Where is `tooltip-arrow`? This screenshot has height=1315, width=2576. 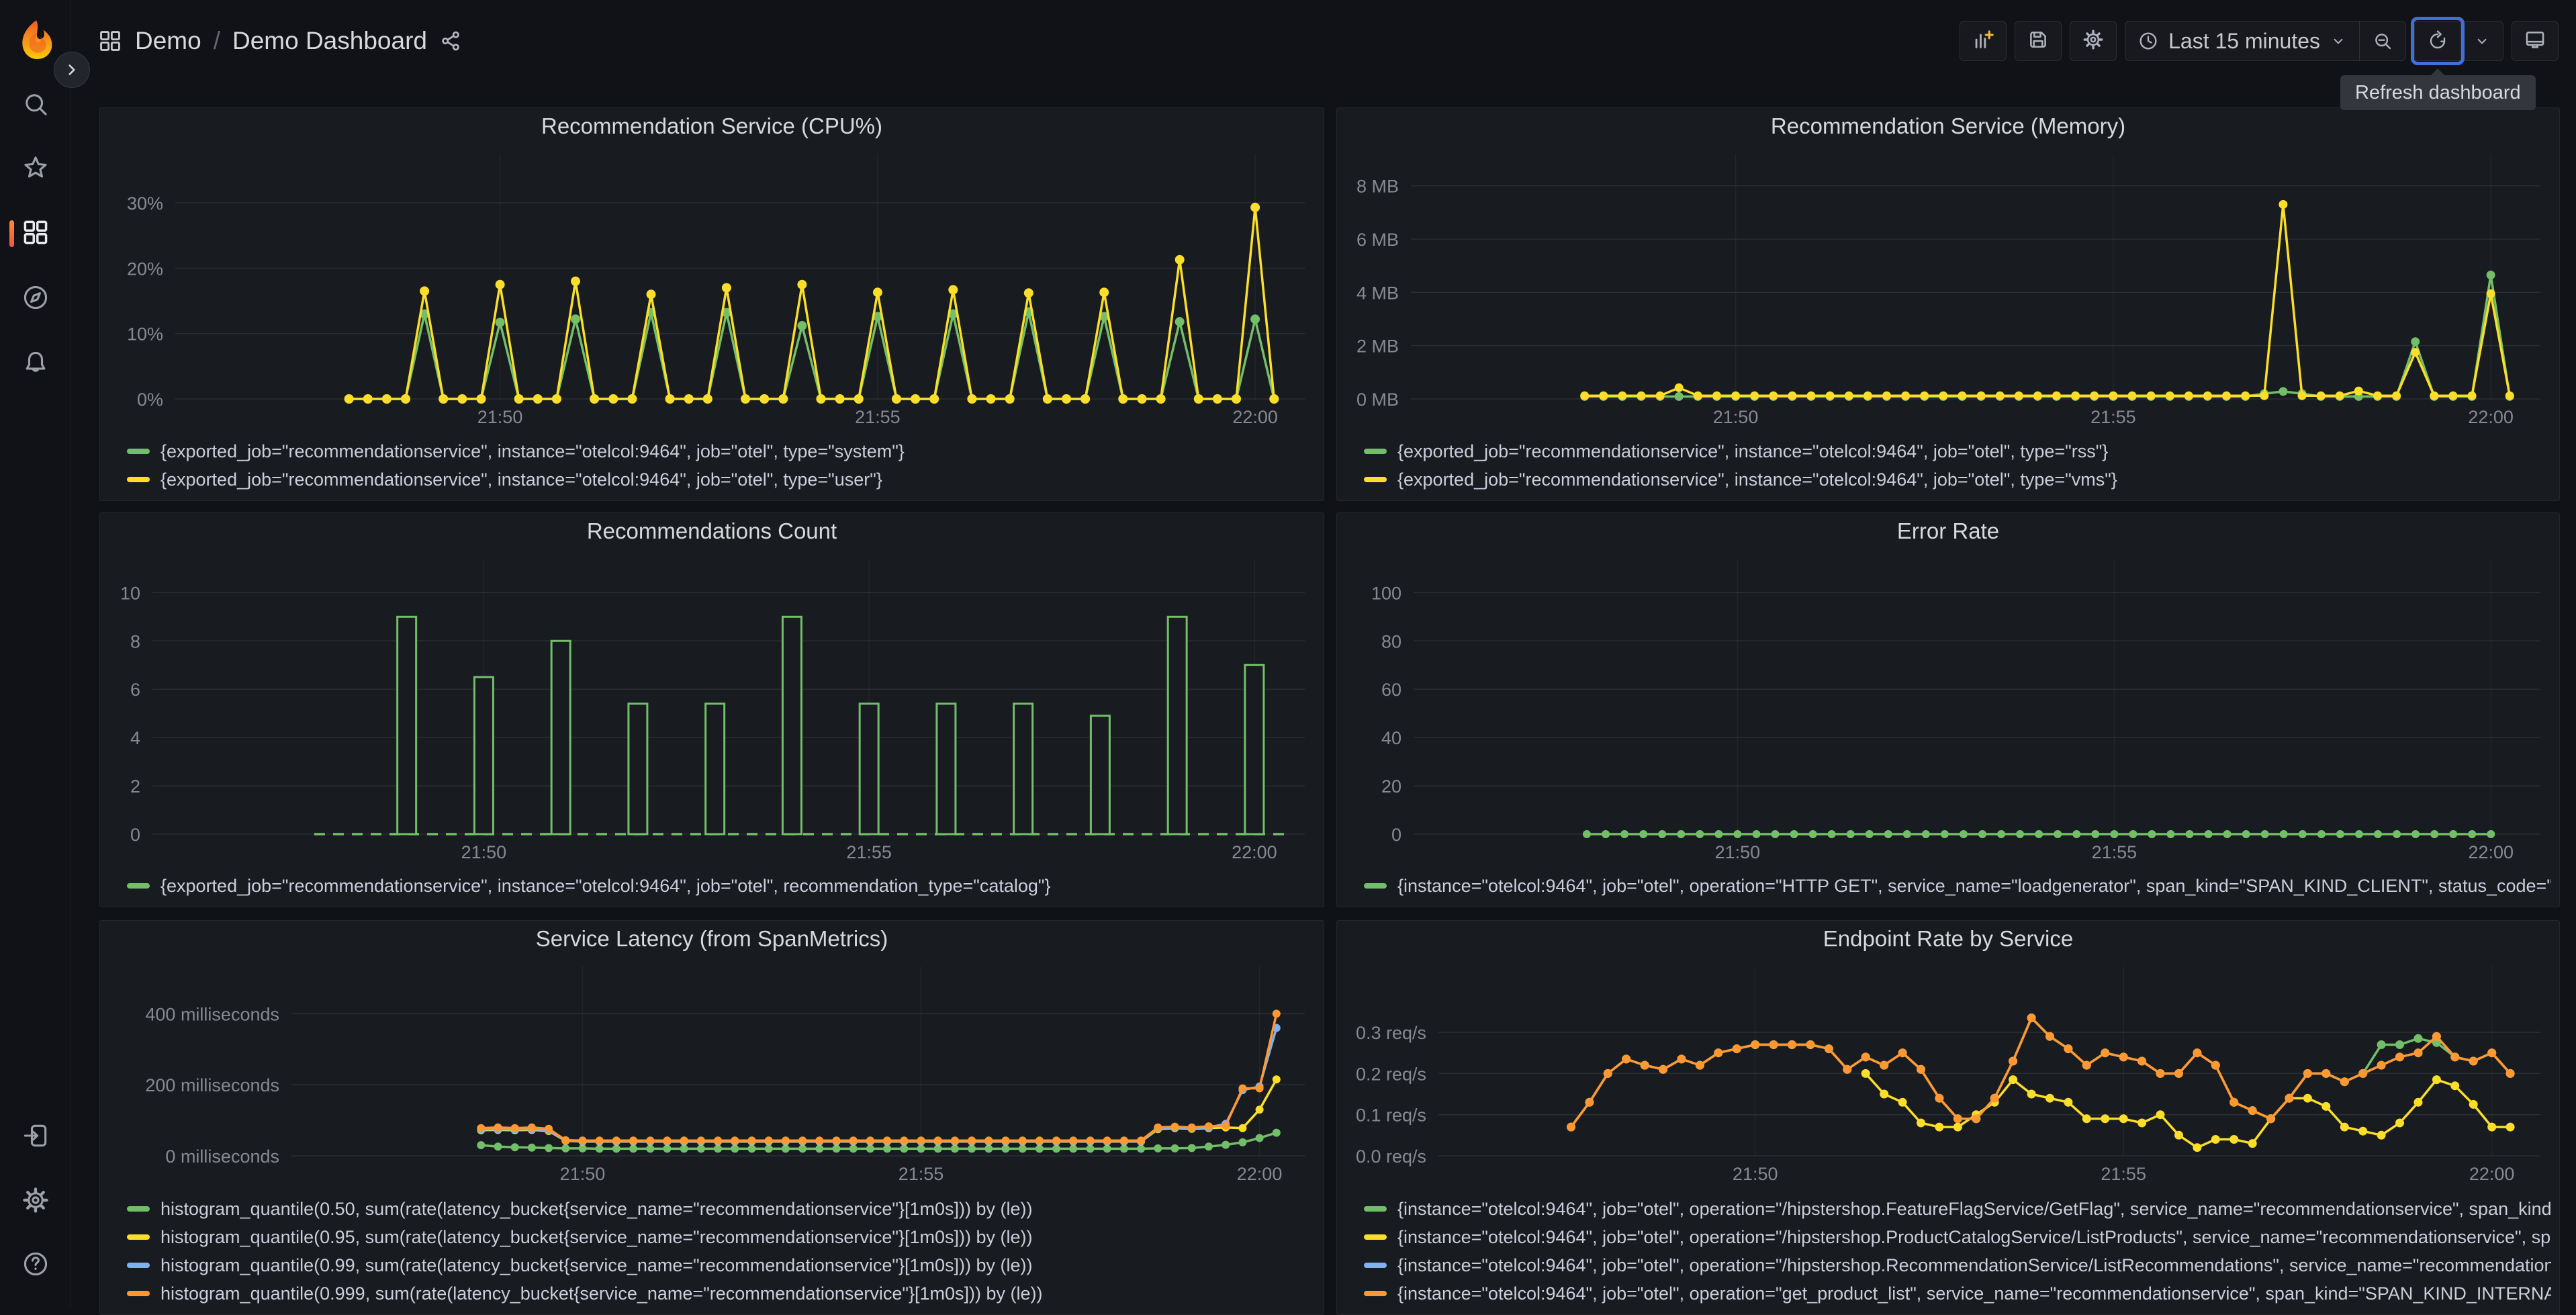 tooltip-arrow is located at coordinates (2437, 72).